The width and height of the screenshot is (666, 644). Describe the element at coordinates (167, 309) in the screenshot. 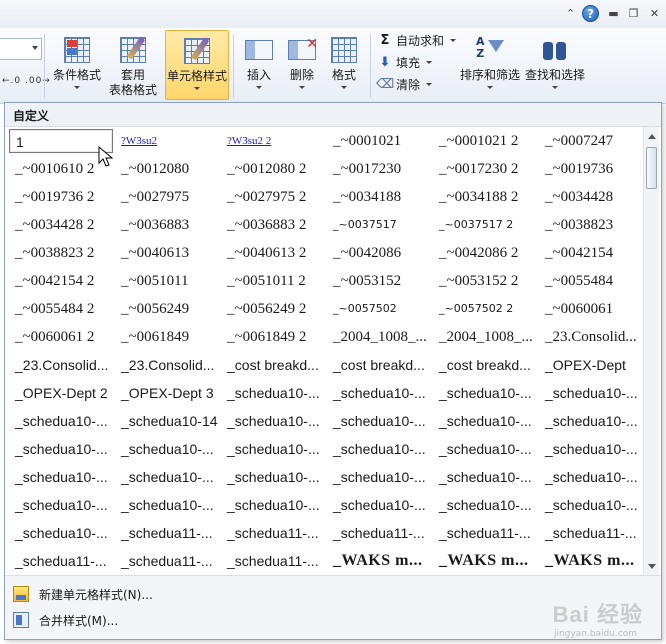

I see `style-cell: _~0056249` at that location.